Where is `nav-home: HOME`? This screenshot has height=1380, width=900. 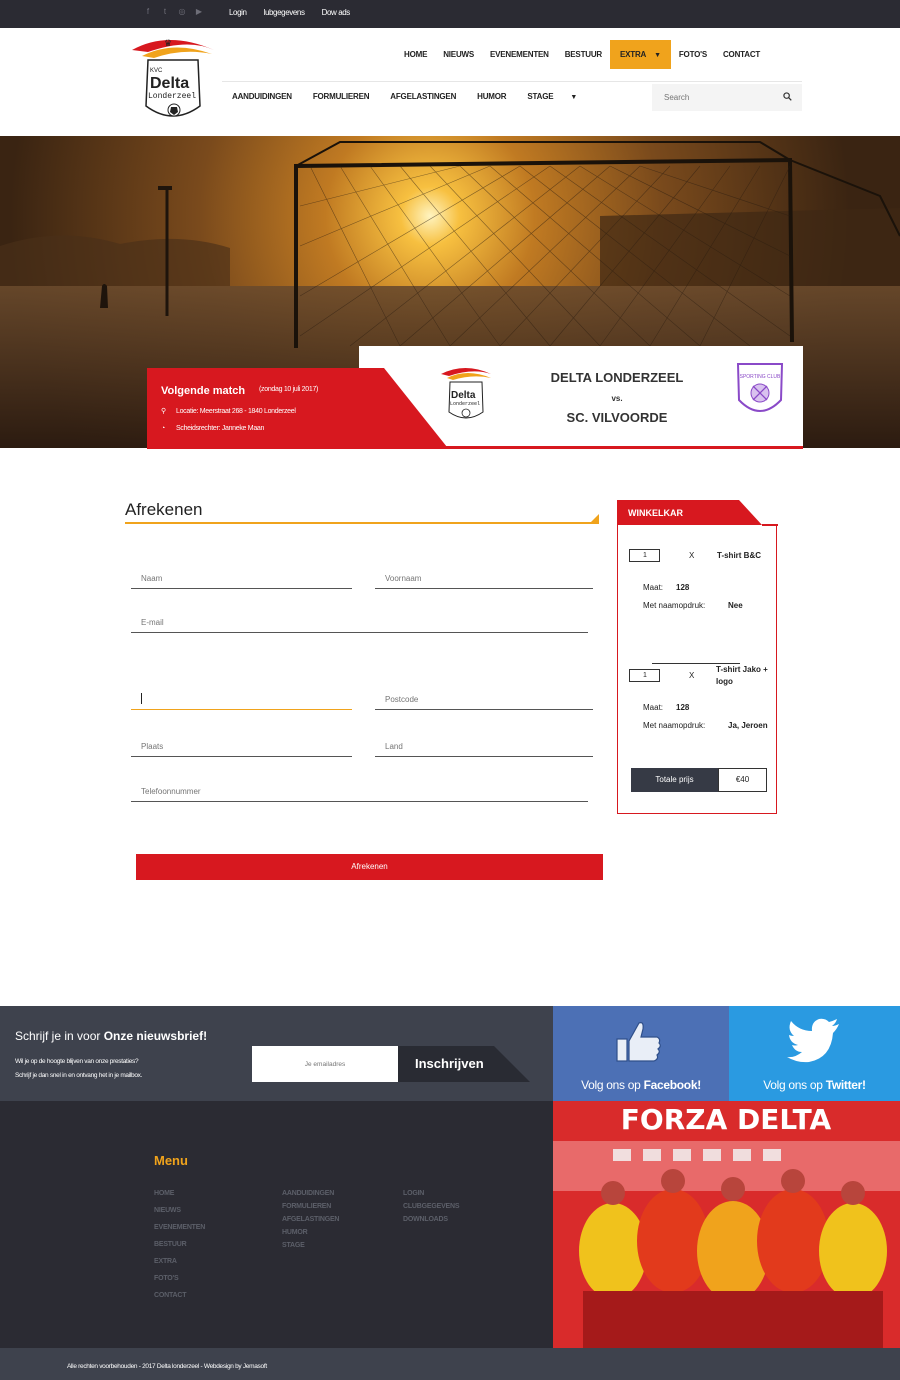 nav-home: HOME is located at coordinates (415, 54).